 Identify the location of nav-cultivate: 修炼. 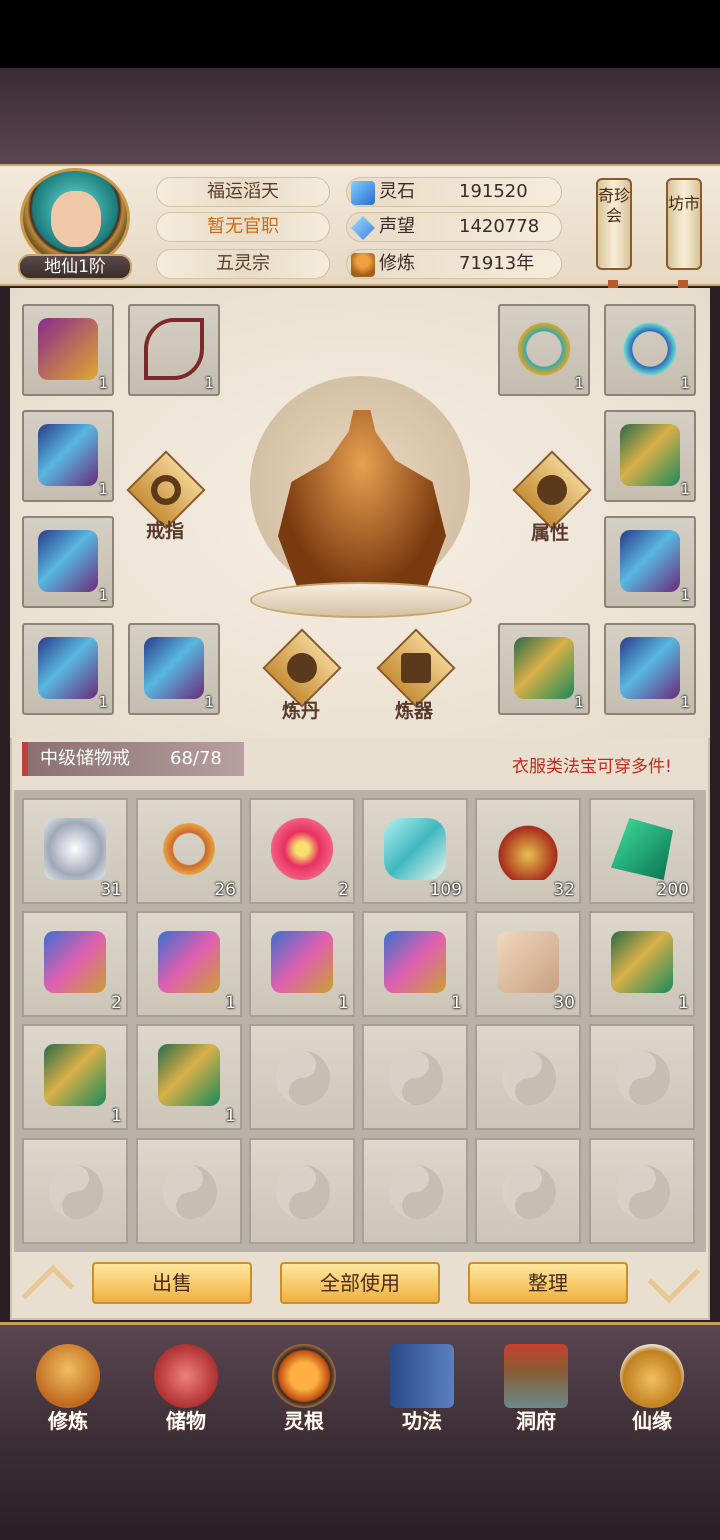
(68, 1390).